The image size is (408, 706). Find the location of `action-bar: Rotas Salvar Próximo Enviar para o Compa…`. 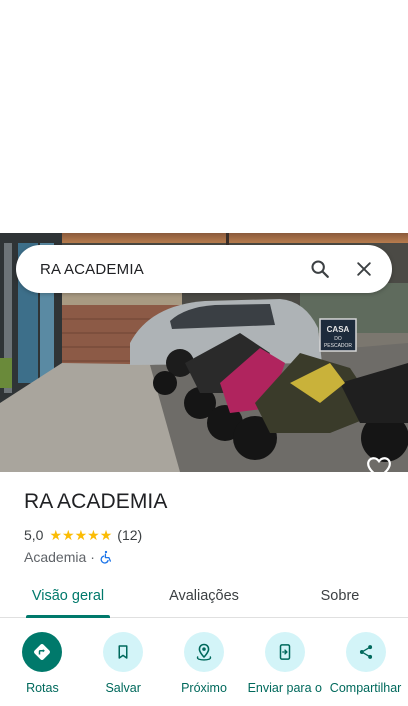

action-bar: Rotas Salvar Próximo Enviar para o Compa… is located at coordinates (204, 669).